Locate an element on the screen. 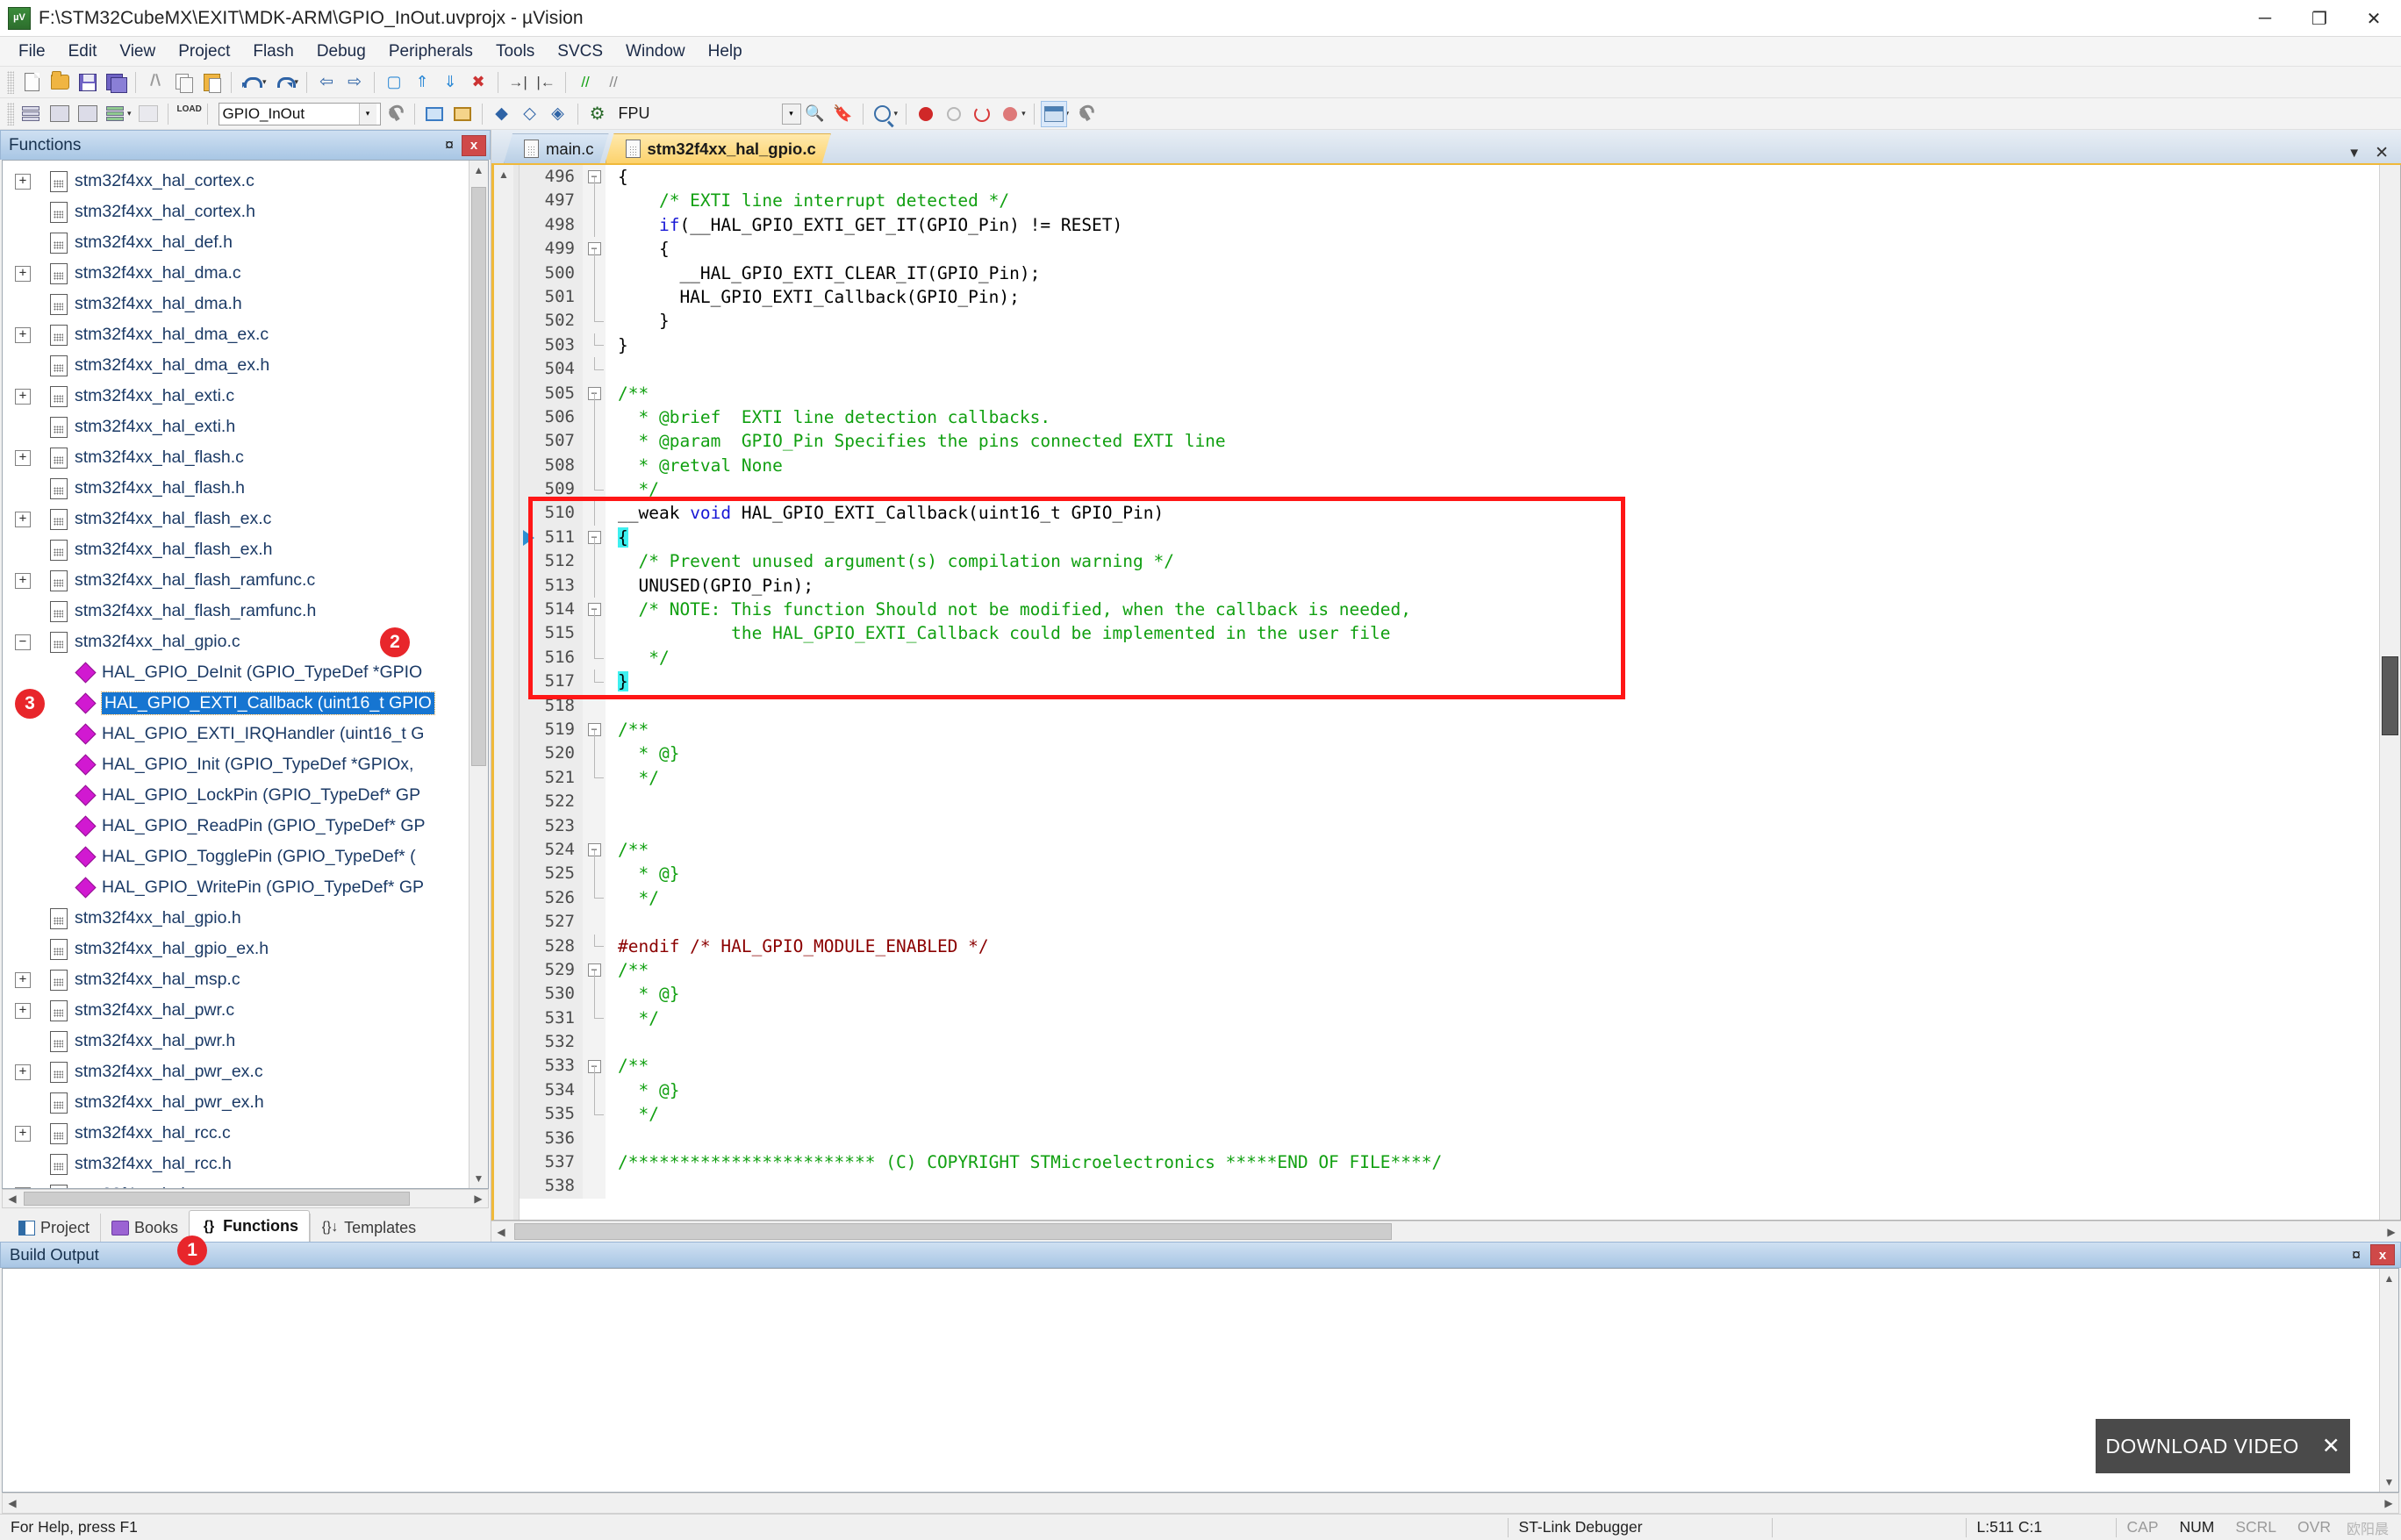 Image resolution: width=2401 pixels, height=1540 pixels. menu-window: Window is located at coordinates (655, 52).